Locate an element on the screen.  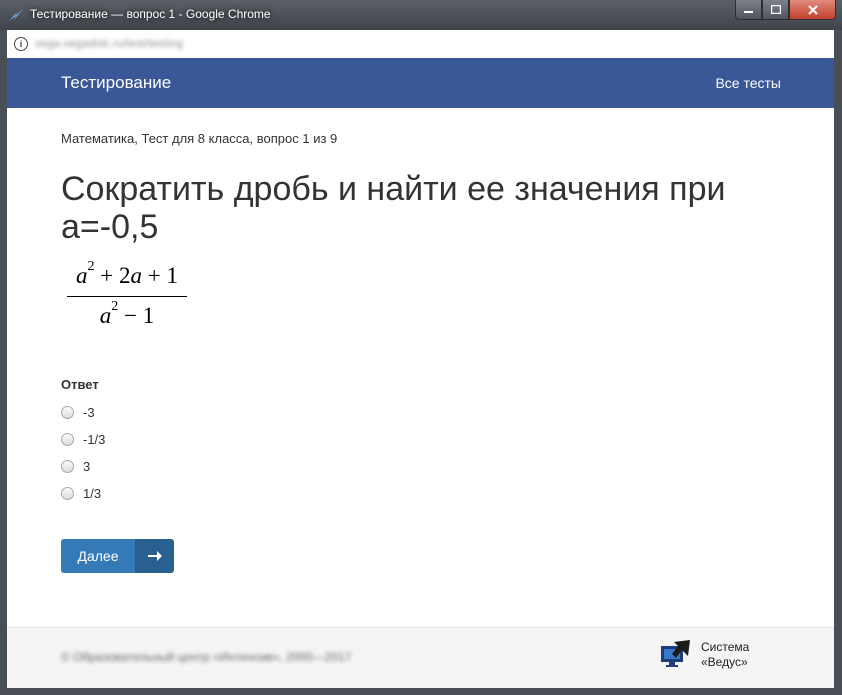
window-controls is located at coordinates (785, 10).